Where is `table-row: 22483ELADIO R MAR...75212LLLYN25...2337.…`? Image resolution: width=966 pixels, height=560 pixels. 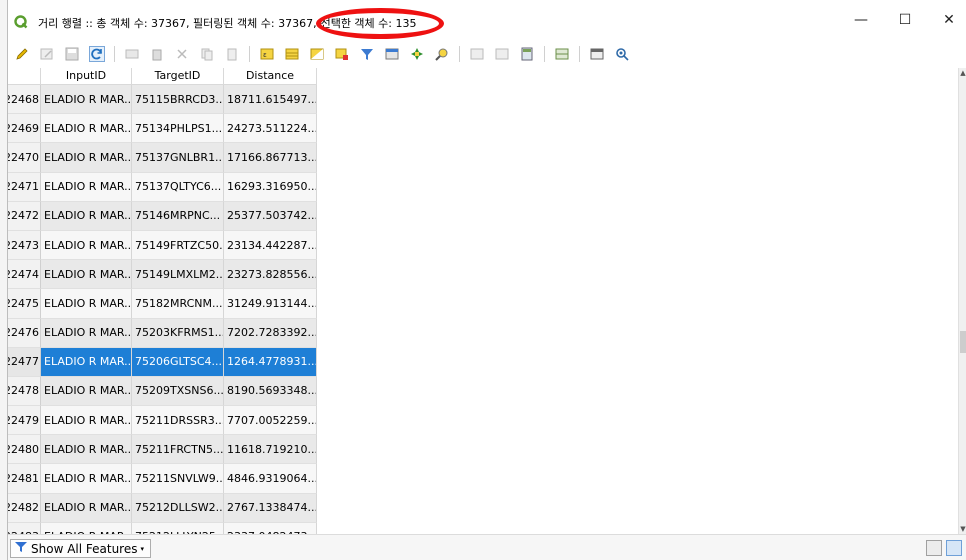
table-row: 22483ELADIO R MAR...75212LLLYN25...2337.… is located at coordinates (162, 528).